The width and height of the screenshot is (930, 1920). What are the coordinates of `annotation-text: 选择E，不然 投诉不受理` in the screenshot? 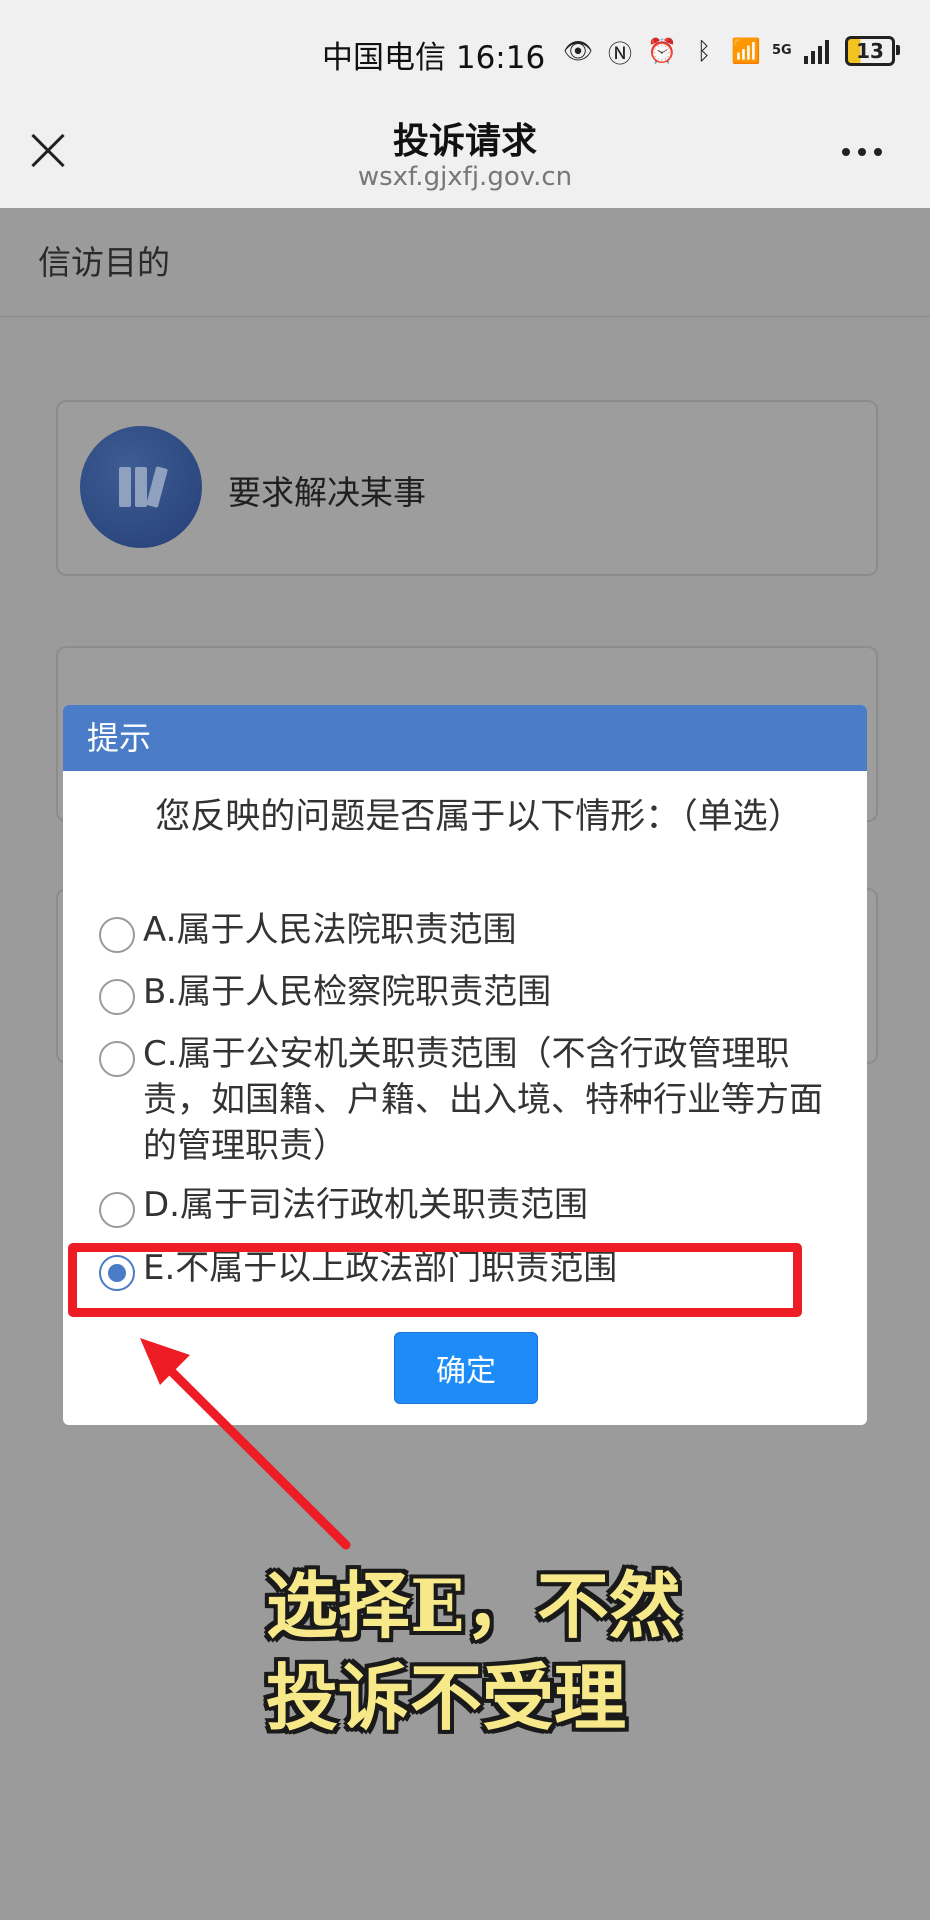 It's located at (473, 1652).